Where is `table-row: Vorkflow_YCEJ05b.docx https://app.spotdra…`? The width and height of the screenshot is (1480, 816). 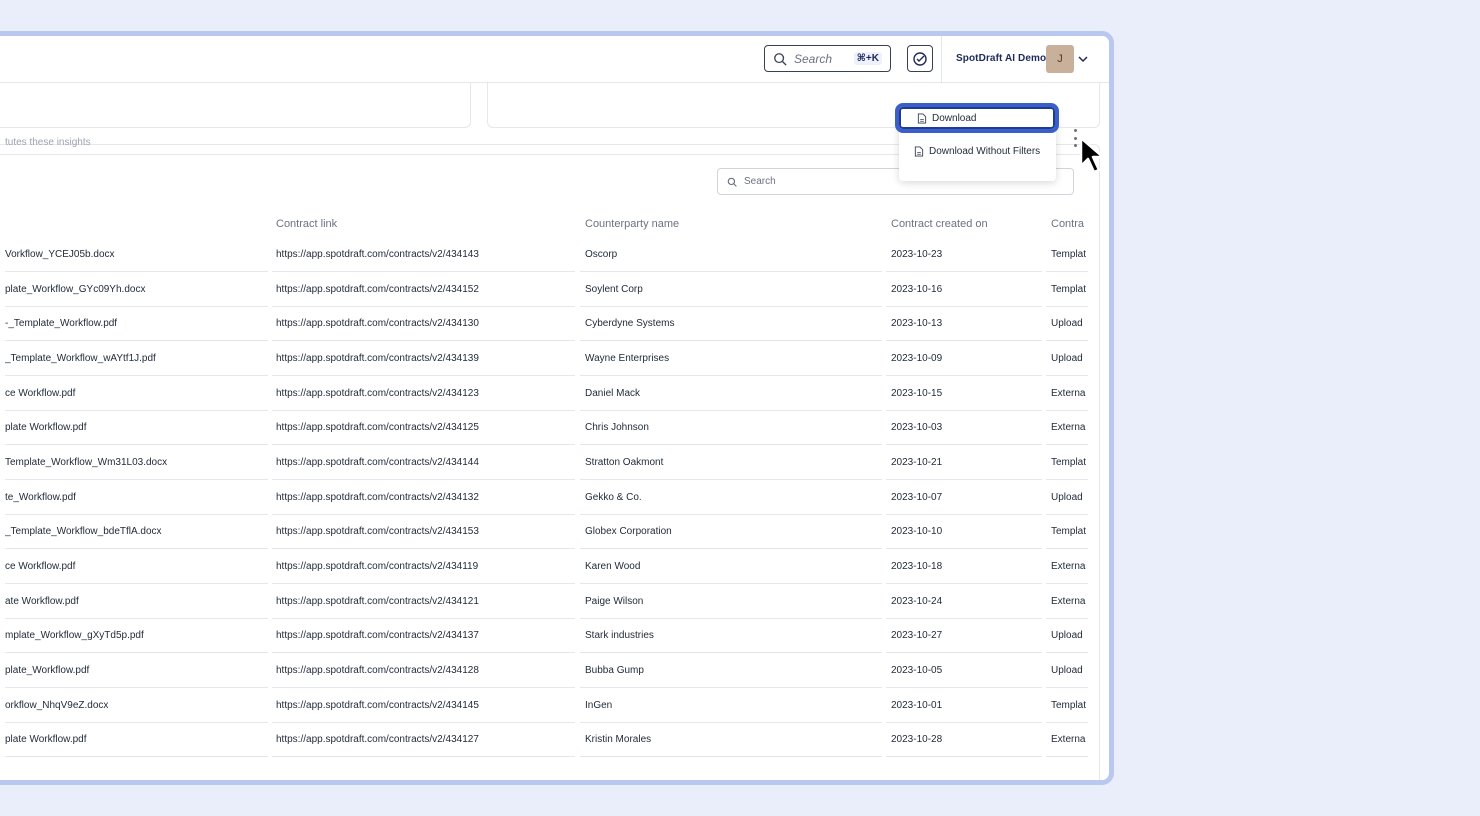
table-row: Vorkflow_YCEJ05b.docx https://app.spotdra… is located at coordinates (546, 254).